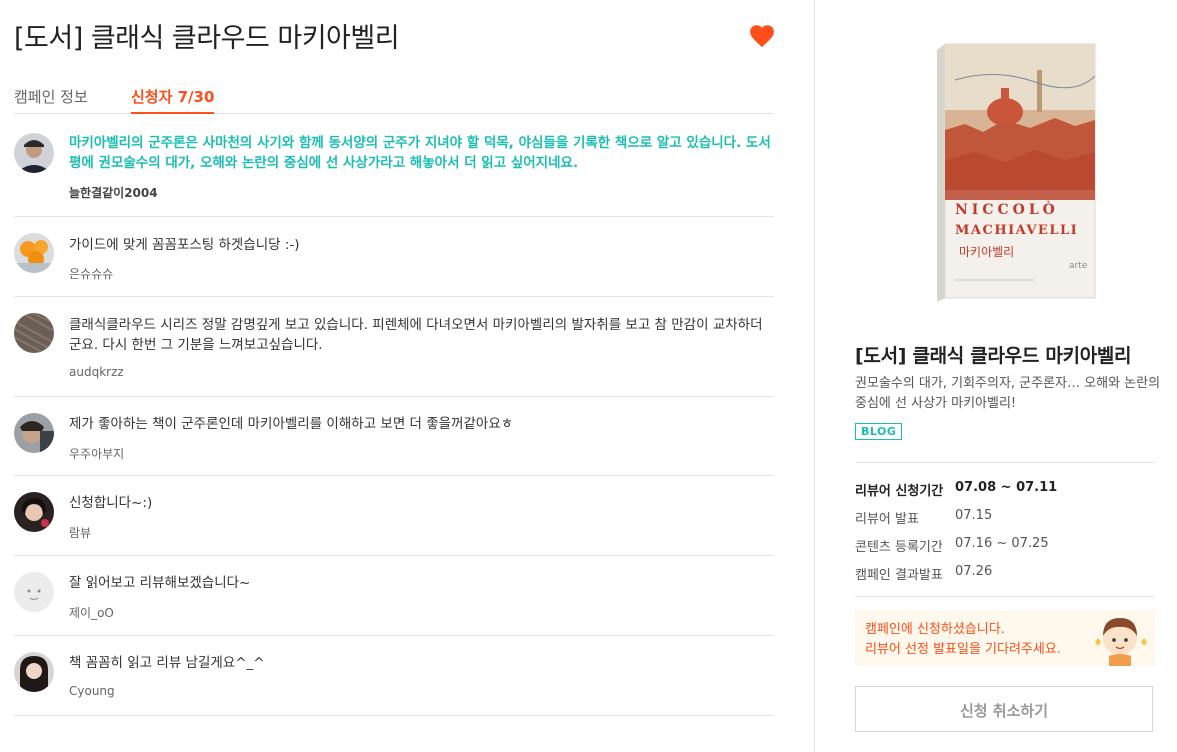 This screenshot has width=1177, height=752. I want to click on schedule-value: 07.16 ~ 07.25, so click(1002, 543).